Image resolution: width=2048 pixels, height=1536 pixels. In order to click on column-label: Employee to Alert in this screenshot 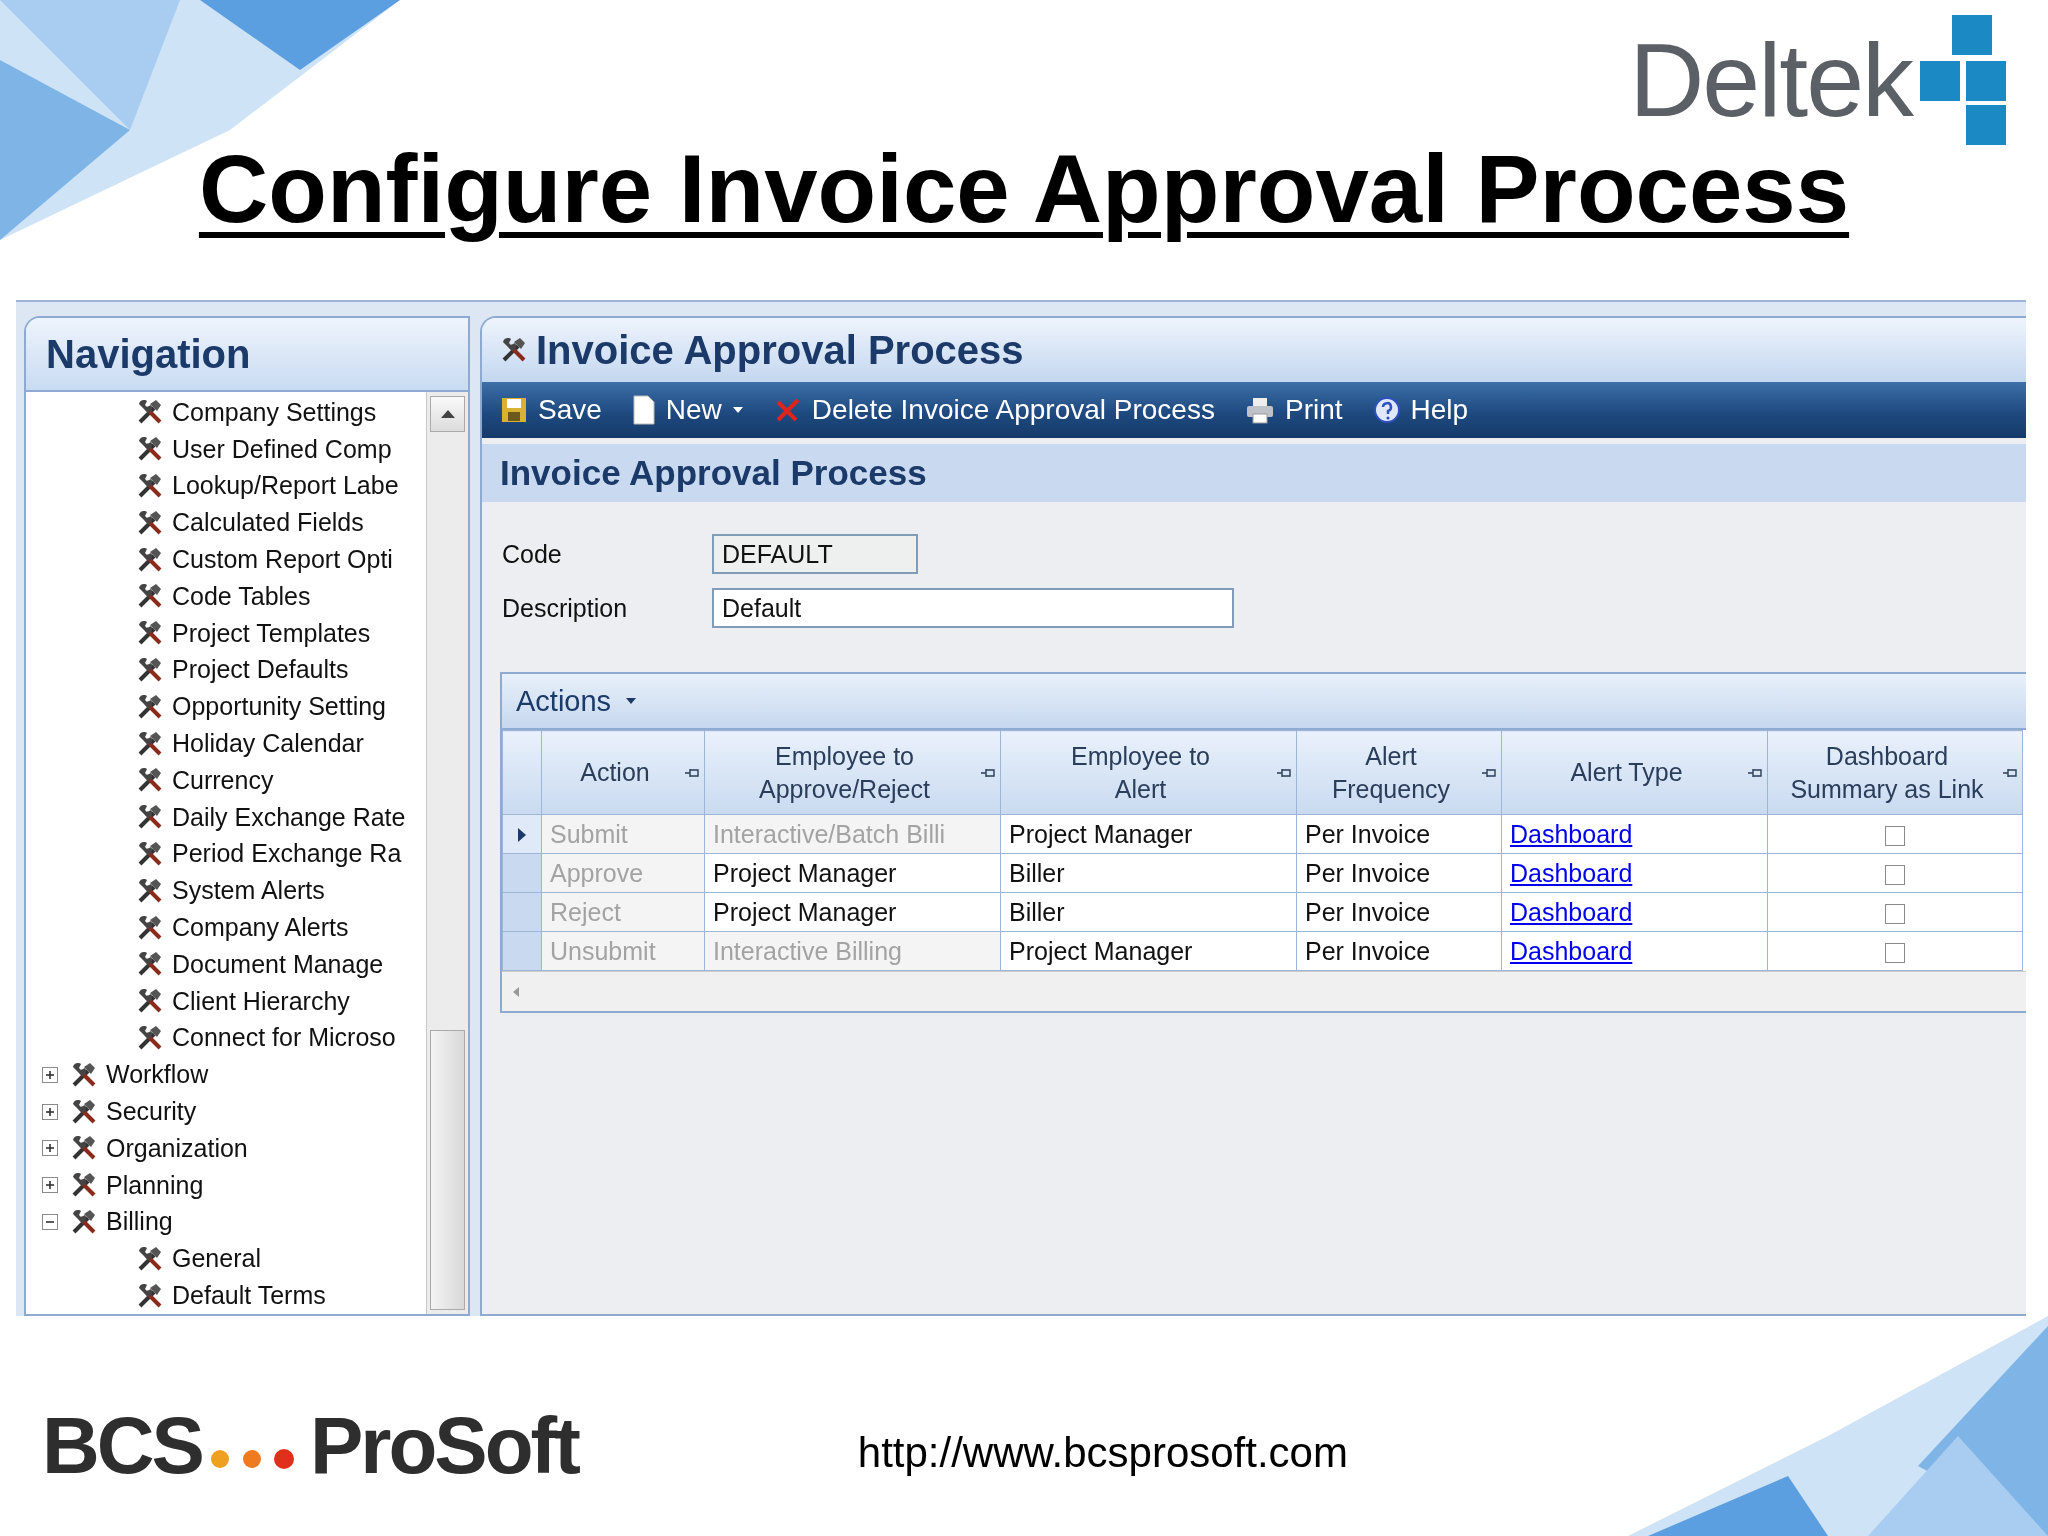, I will do `click(1140, 773)`.